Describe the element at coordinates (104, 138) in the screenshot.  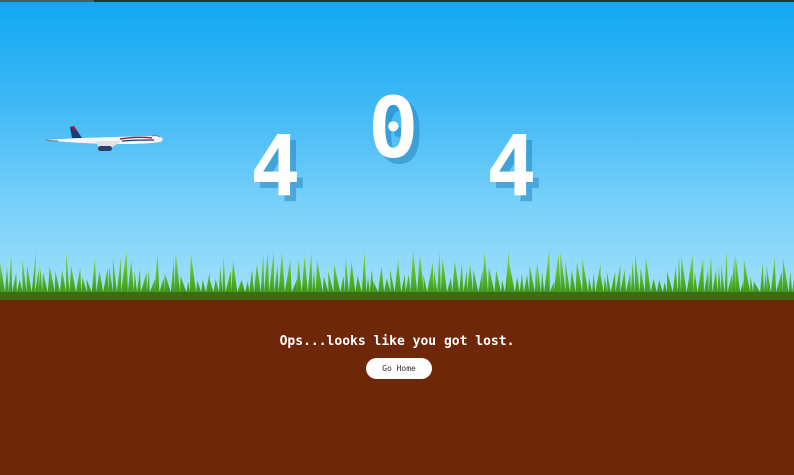
I see `airplane-icon` at that location.